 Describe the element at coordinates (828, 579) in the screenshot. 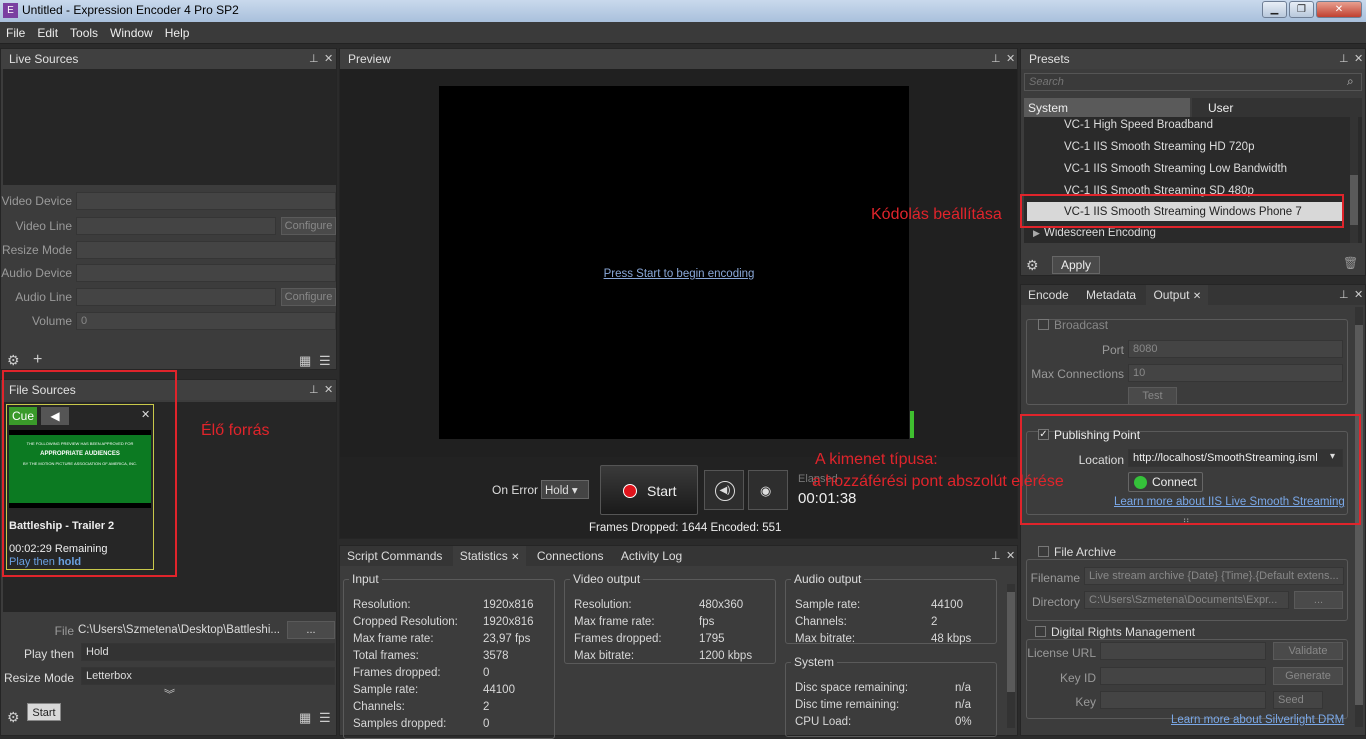

I see `audio-output-title: Audio output` at that location.